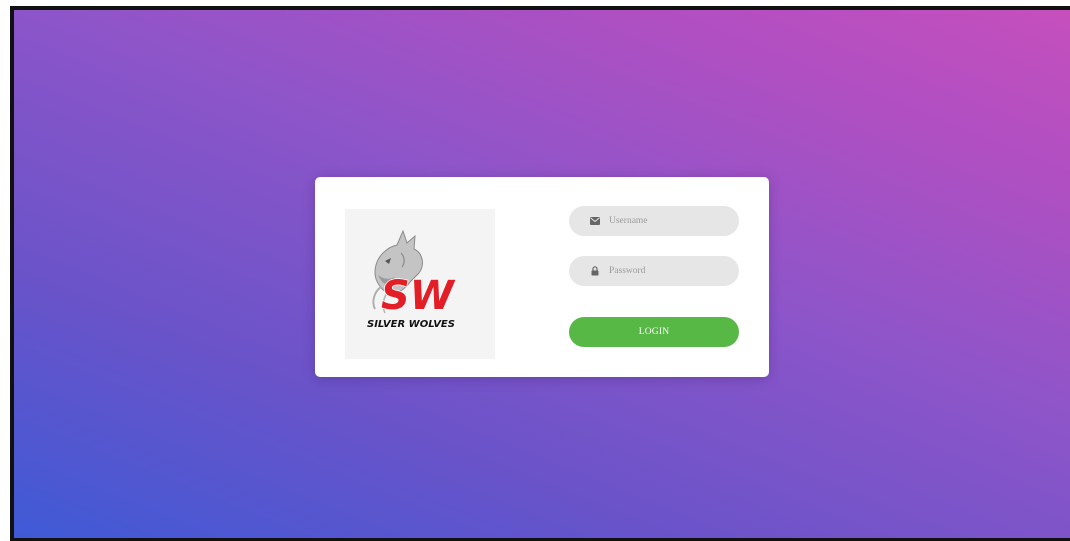  I want to click on username-input, so click(669, 221).